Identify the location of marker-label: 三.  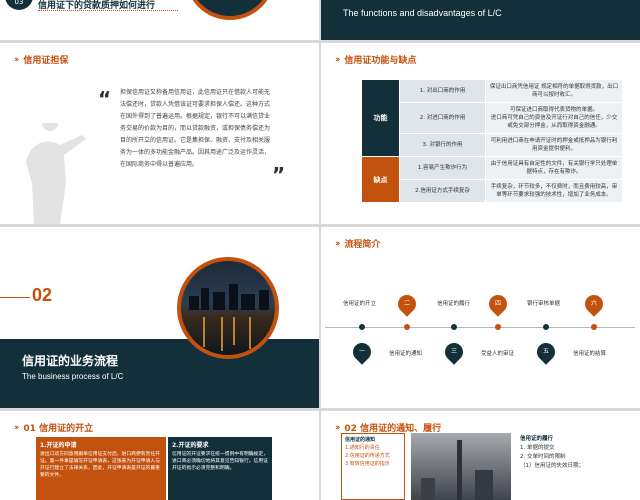
(453, 351).